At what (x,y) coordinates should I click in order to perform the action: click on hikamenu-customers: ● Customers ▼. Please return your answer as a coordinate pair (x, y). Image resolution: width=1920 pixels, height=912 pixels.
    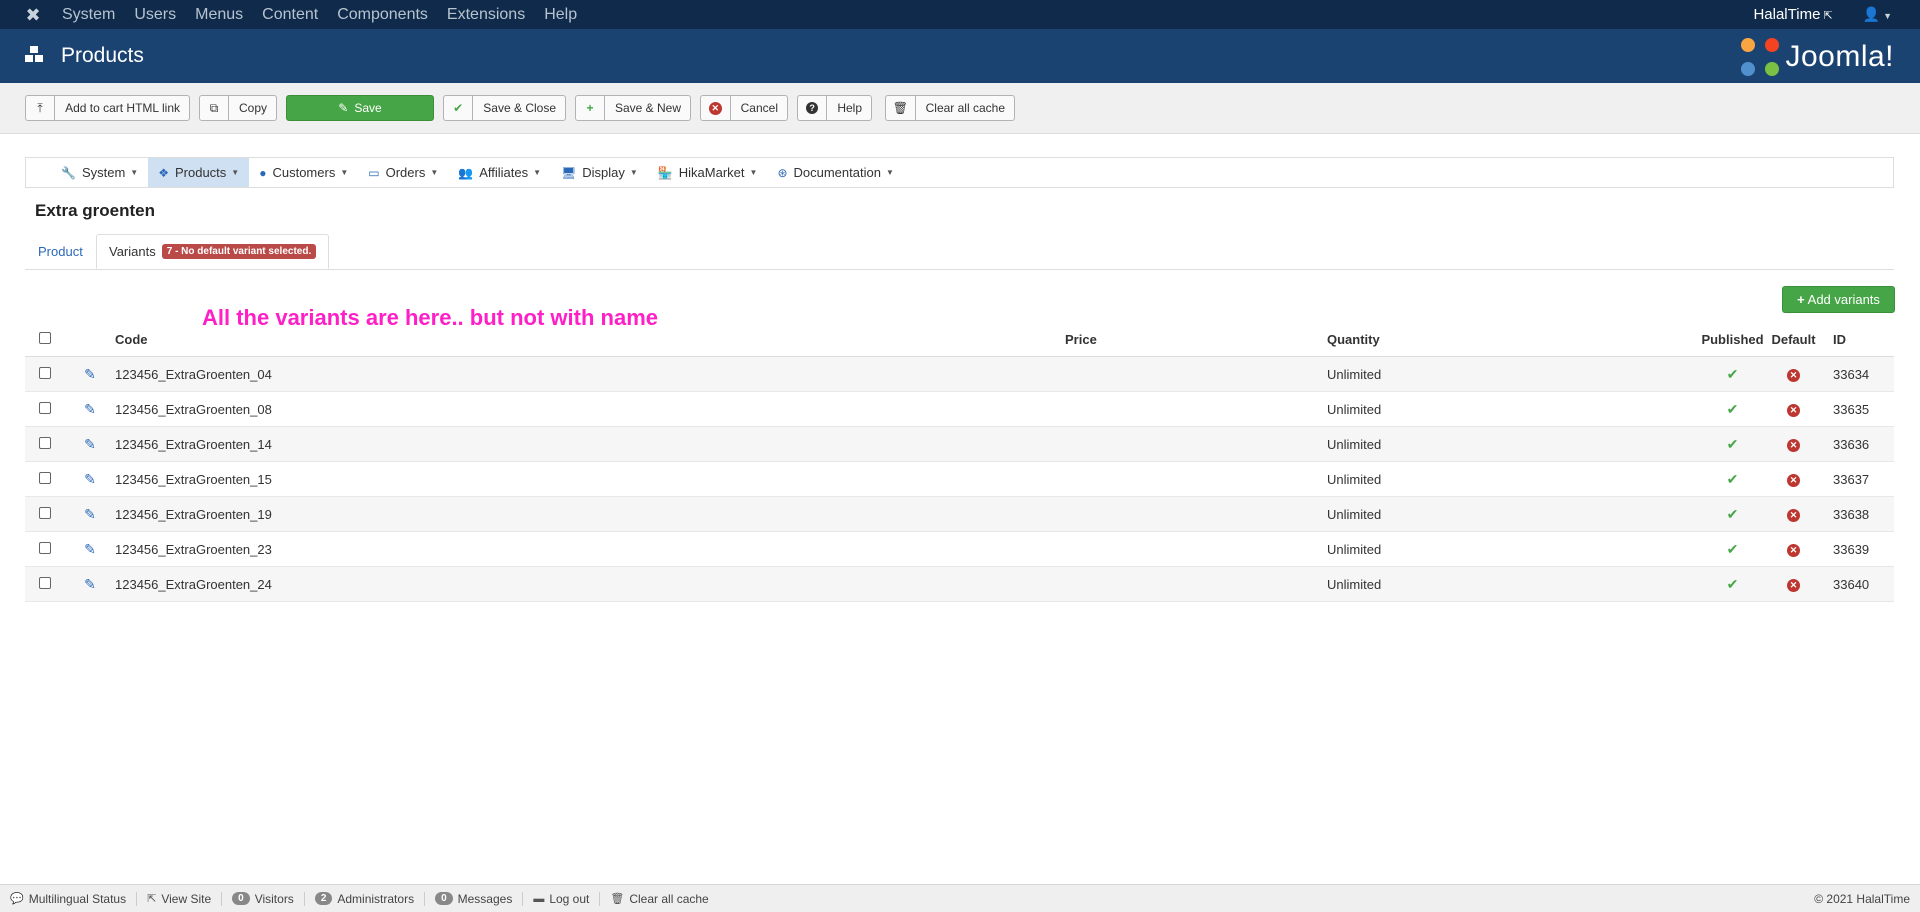
    Looking at the image, I should click on (303, 172).